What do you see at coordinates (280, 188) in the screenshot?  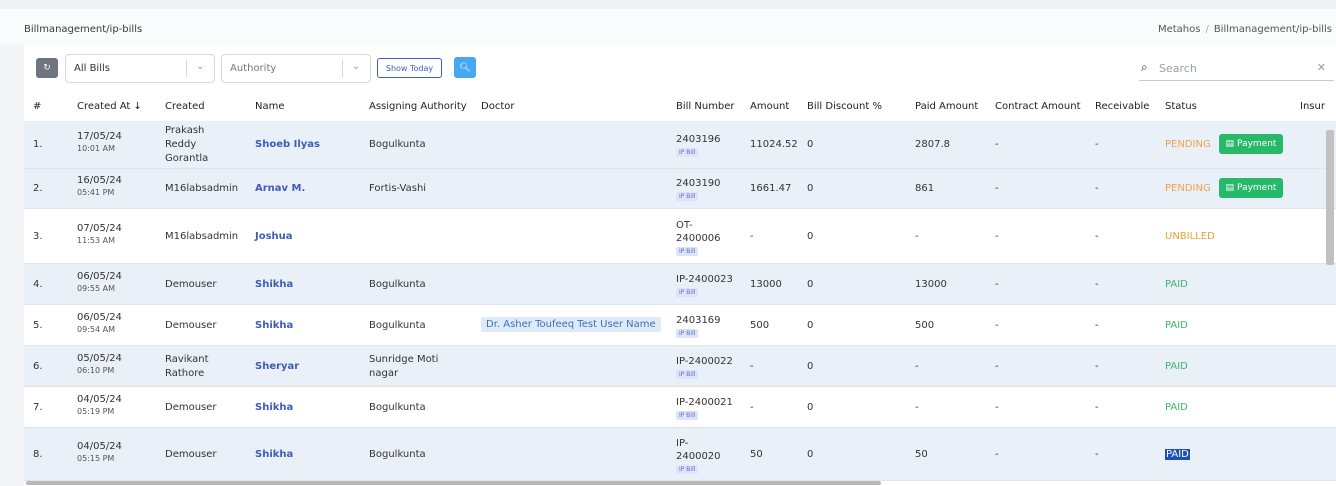 I see `patient-name-link: Arnav M.` at bounding box center [280, 188].